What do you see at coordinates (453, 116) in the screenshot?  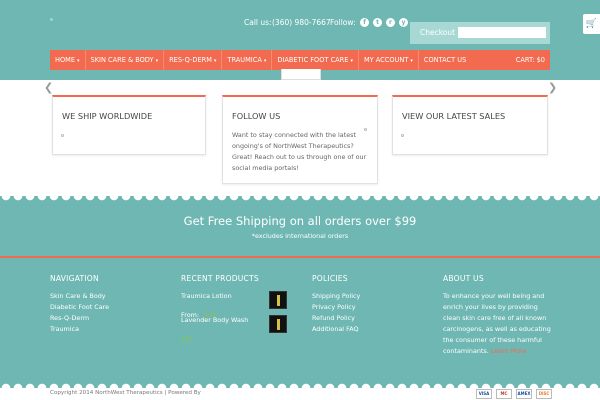 I see `box-title: VIEW OUR LATEST SALES` at bounding box center [453, 116].